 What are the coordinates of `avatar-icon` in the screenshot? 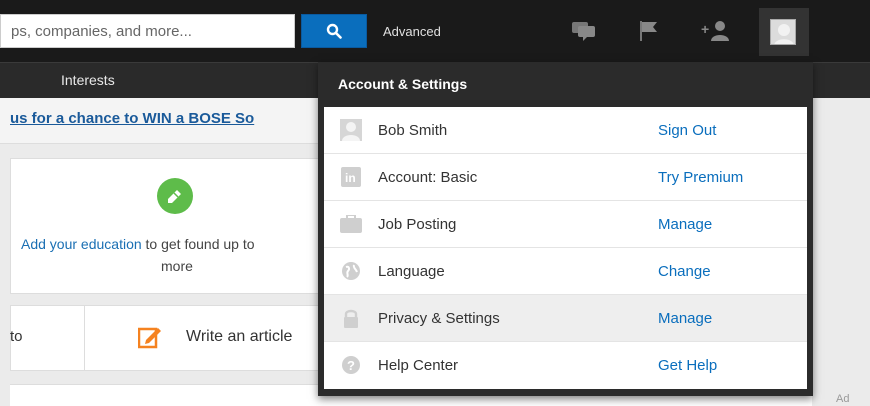 It's located at (351, 130).